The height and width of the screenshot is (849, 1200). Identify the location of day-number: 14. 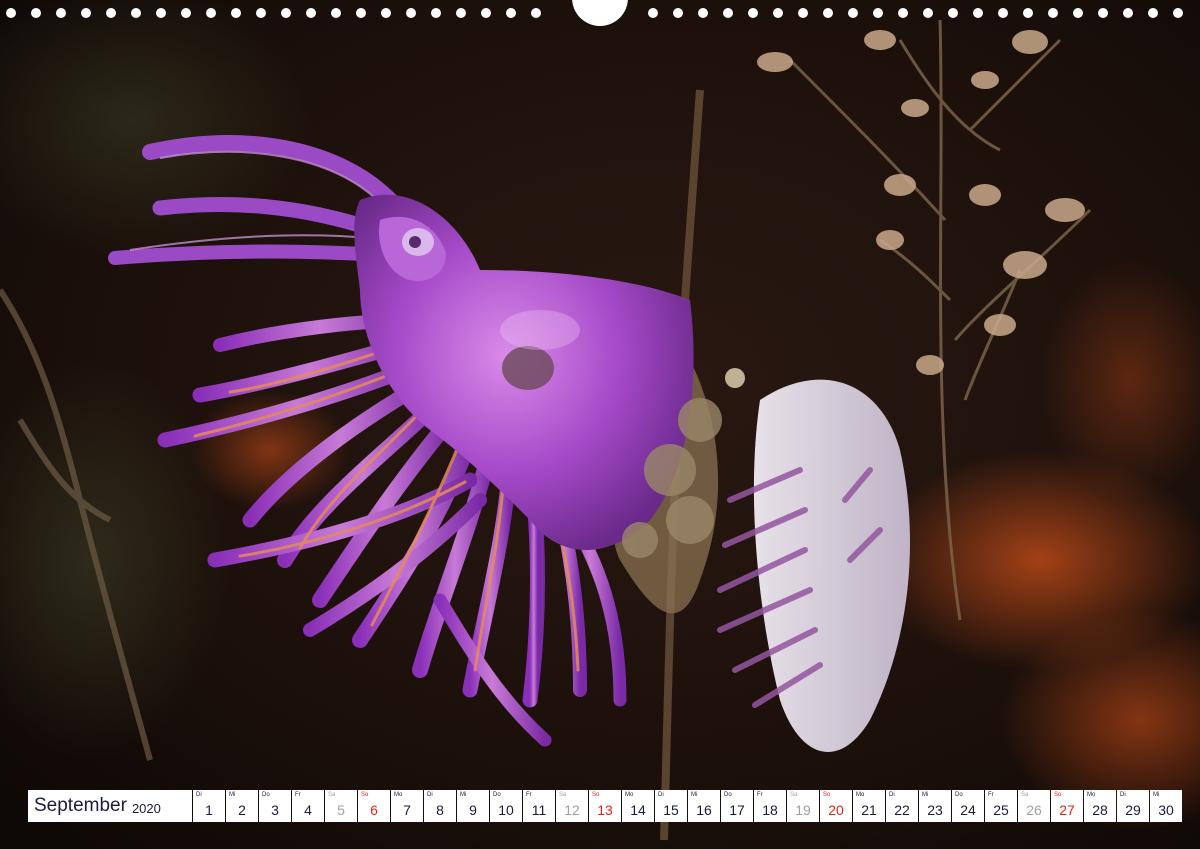
(638, 810).